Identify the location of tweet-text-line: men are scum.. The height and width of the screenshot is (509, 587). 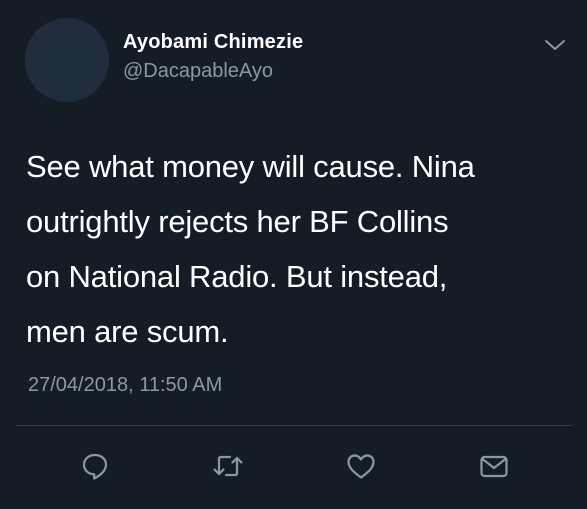
(127, 331).